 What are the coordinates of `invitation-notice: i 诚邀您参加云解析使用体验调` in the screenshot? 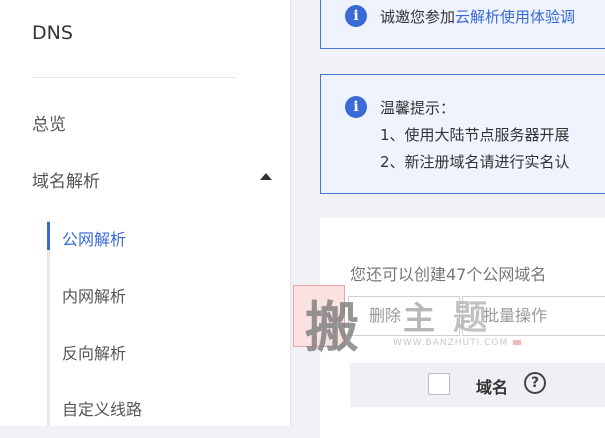 It's located at (462, 24).